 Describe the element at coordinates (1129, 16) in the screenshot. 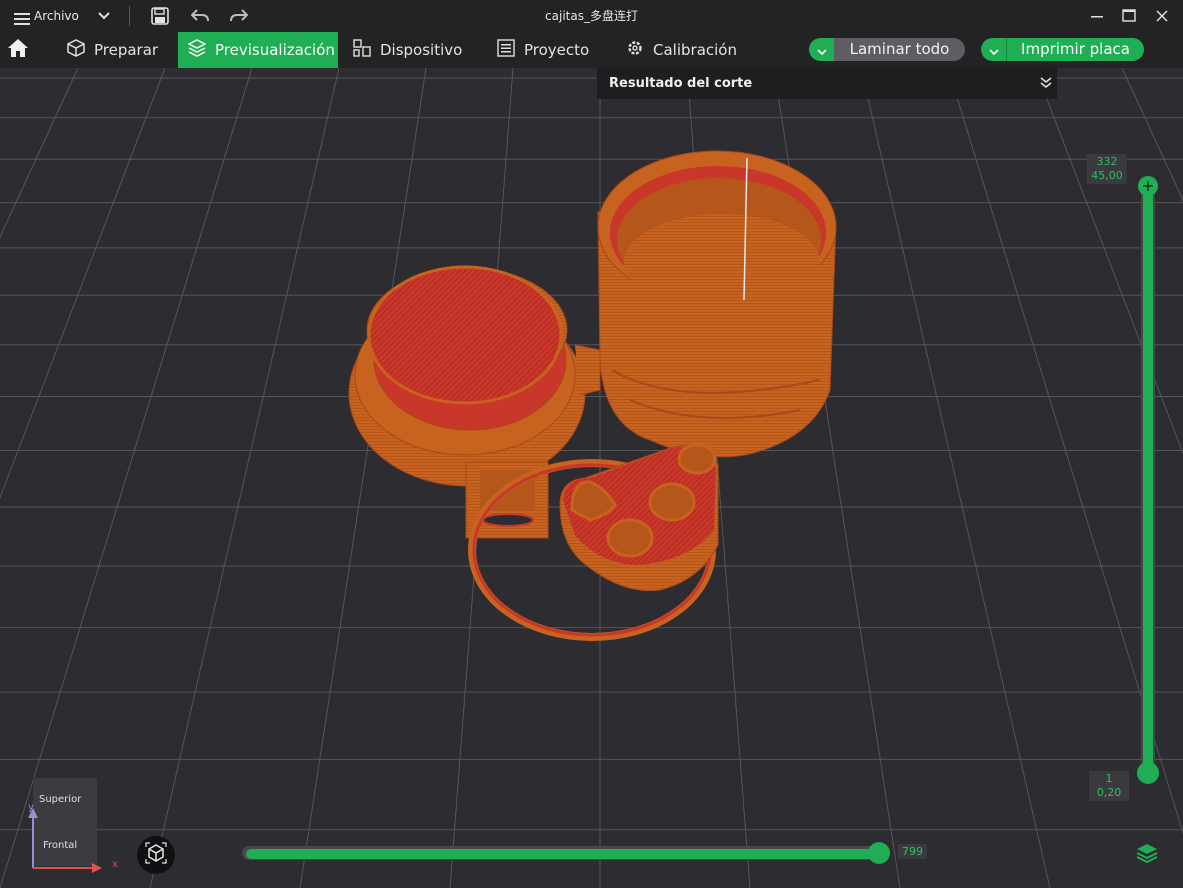

I see `maximize-icon` at that location.